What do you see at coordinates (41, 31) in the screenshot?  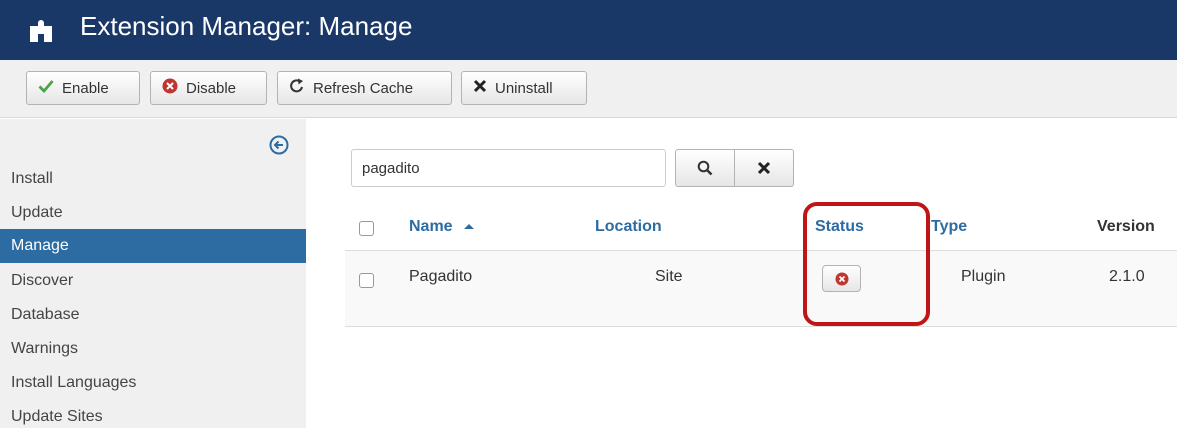 I see `puzzle-icon` at bounding box center [41, 31].